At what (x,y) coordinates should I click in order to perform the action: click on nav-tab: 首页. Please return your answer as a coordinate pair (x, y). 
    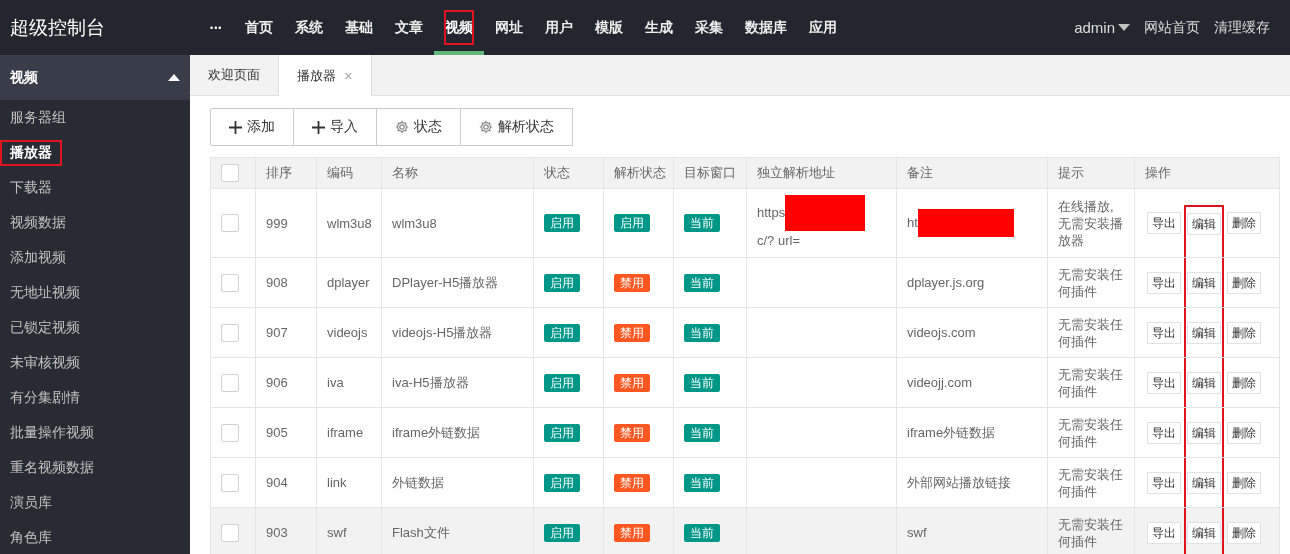
    Looking at the image, I should click on (259, 27).